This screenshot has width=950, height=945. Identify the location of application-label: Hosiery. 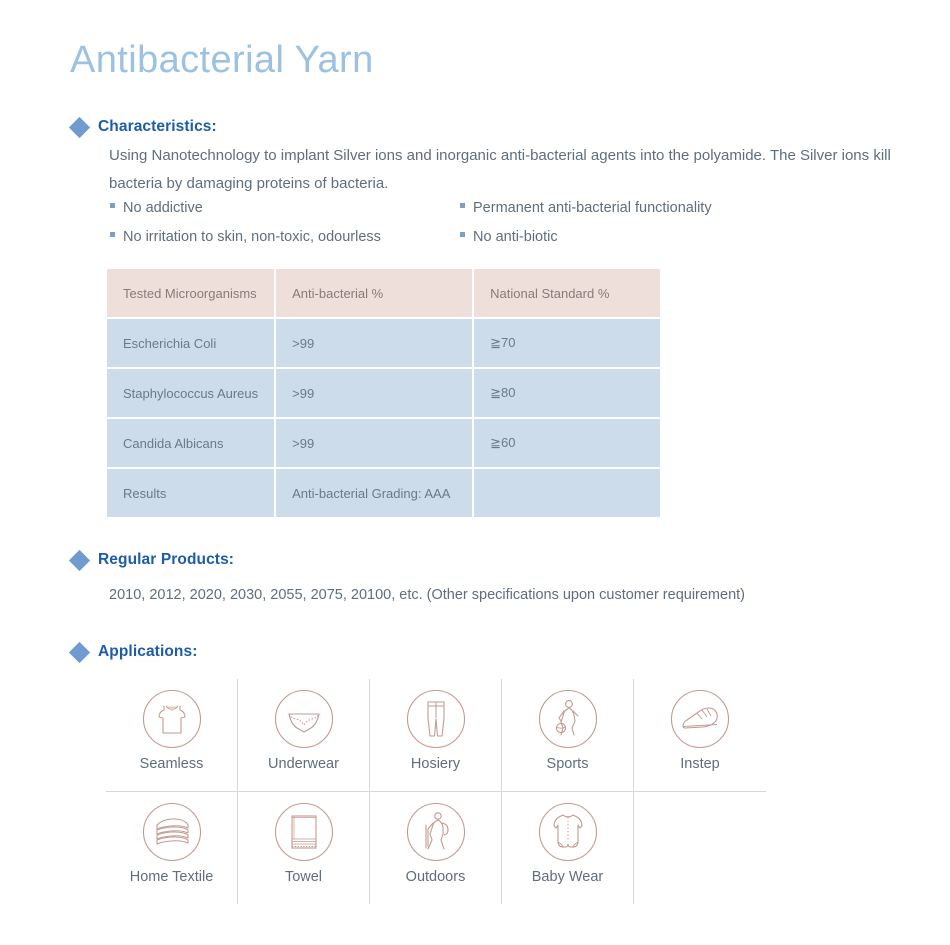
(435, 764).